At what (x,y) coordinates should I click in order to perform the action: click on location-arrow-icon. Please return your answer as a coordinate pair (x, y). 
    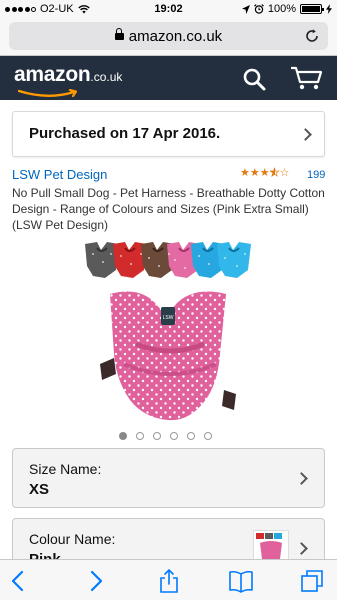
    Looking at the image, I should click on (245, 9).